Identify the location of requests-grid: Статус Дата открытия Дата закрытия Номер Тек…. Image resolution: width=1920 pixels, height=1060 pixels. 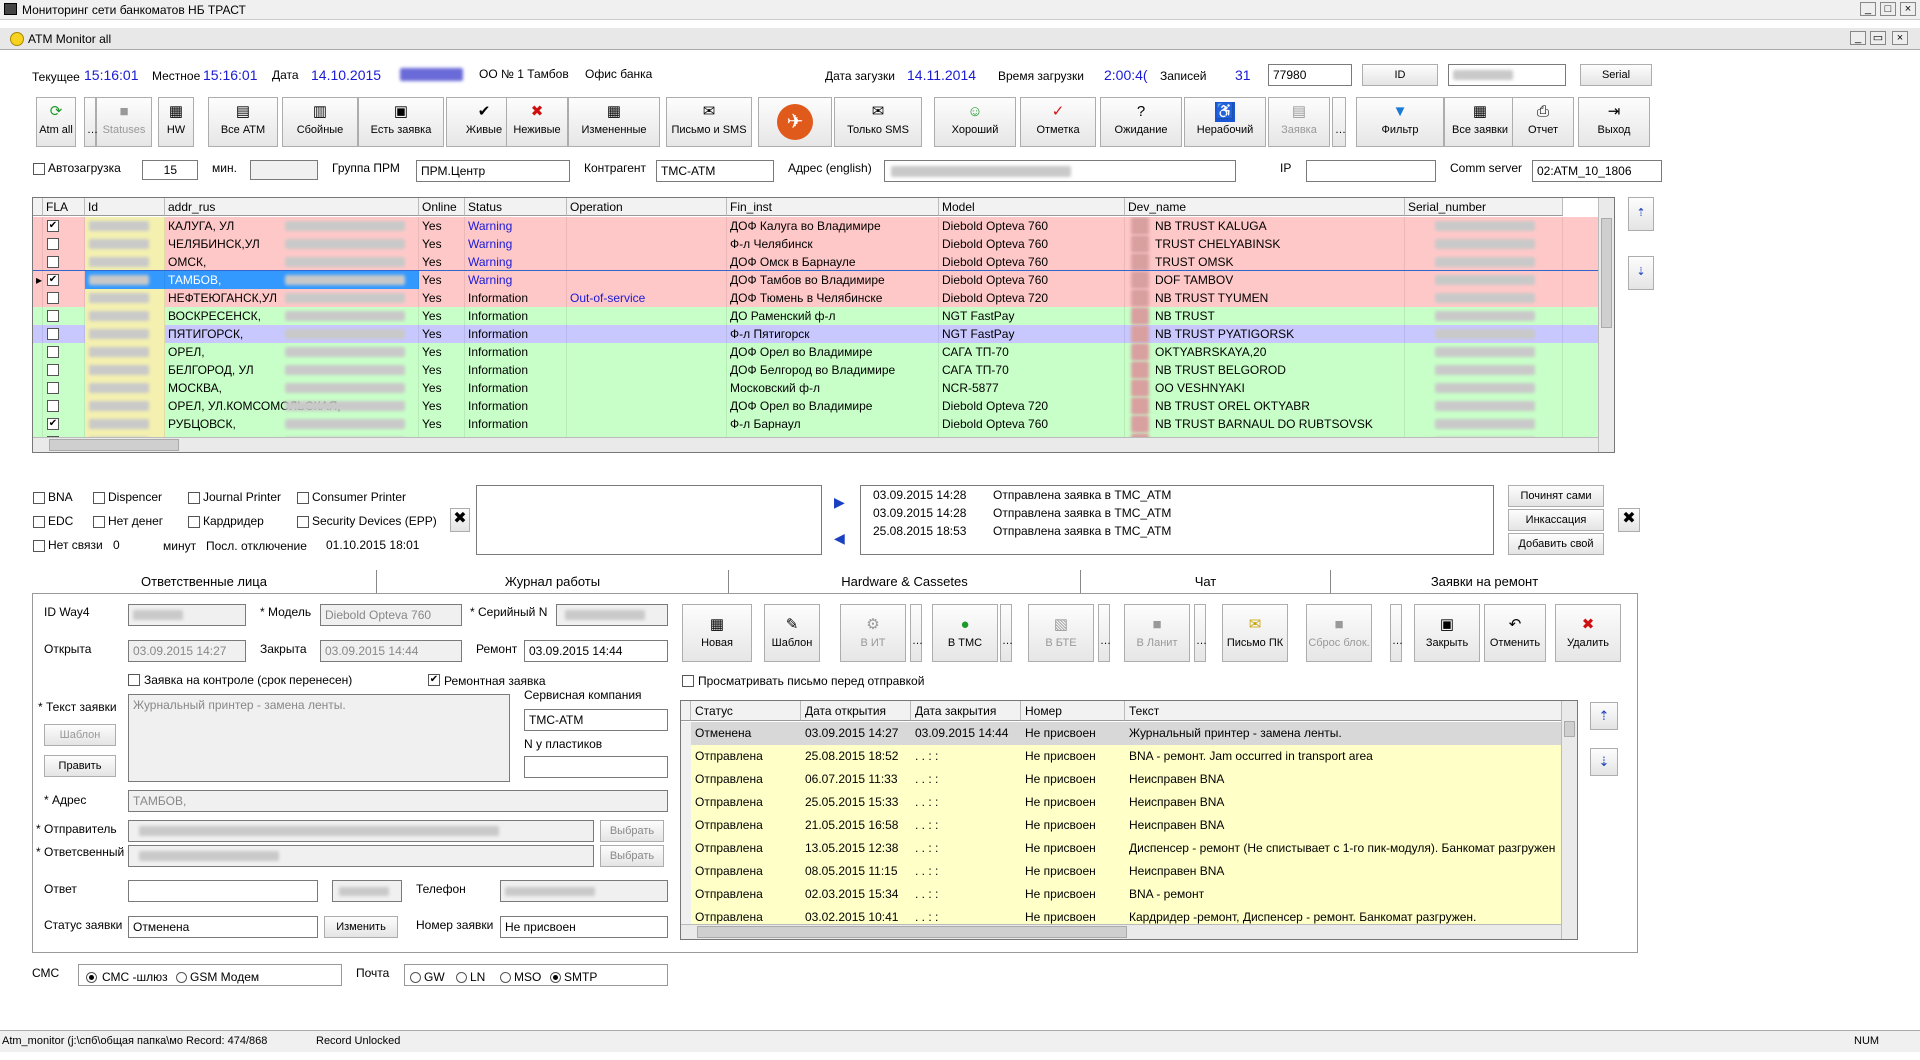
(1129, 820).